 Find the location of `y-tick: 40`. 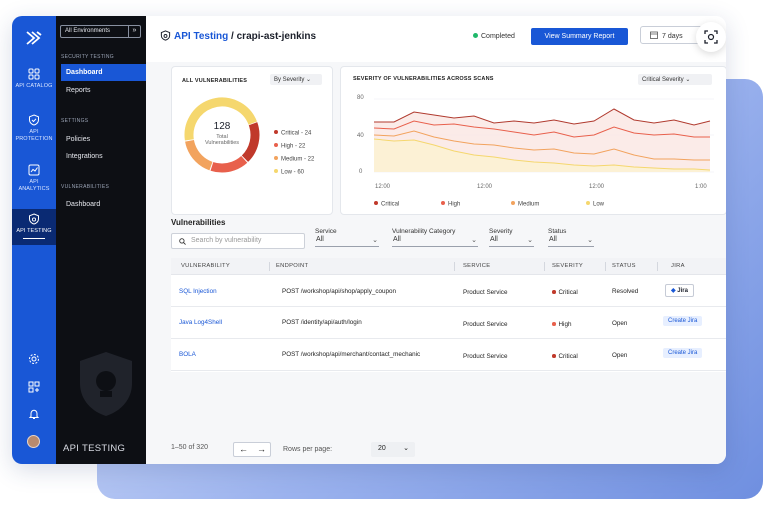

y-tick: 40 is located at coordinates (360, 136).